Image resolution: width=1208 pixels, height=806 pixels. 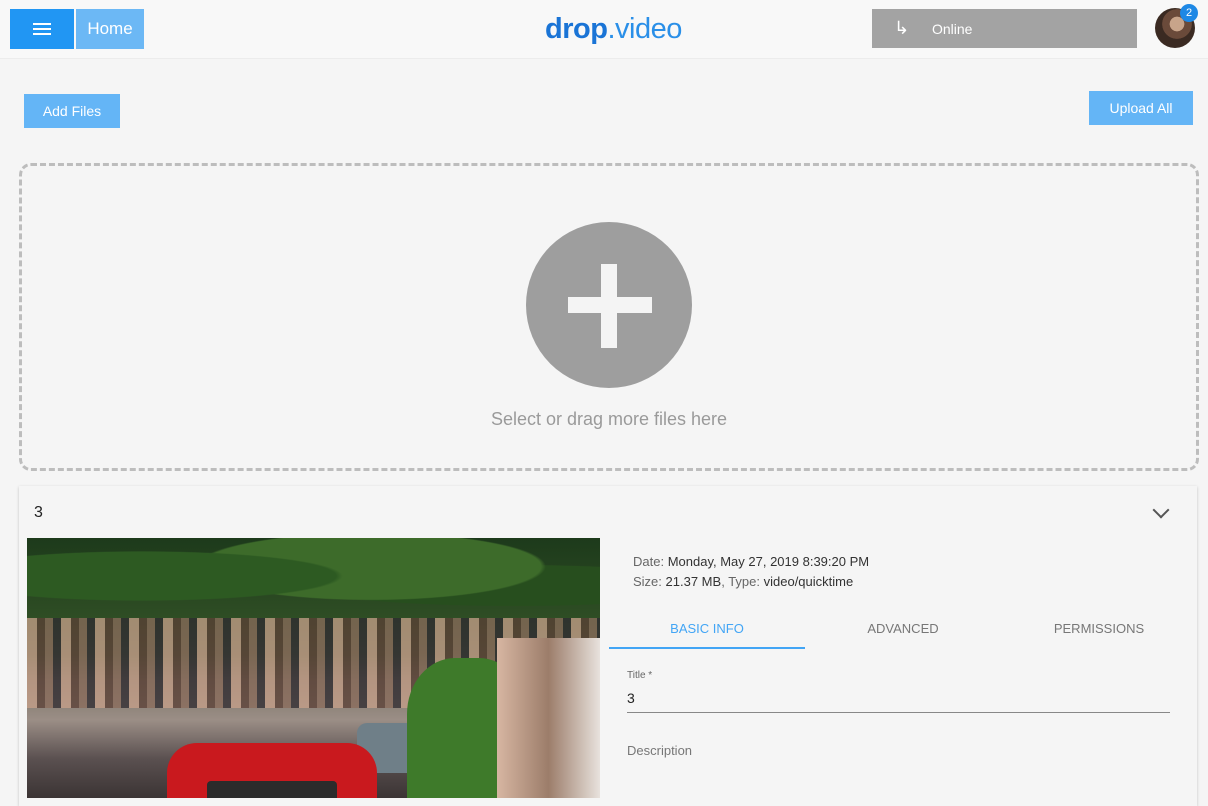 I want to click on top-bar: Home drop .video ↳ Online 2, so click(x=604, y=29).